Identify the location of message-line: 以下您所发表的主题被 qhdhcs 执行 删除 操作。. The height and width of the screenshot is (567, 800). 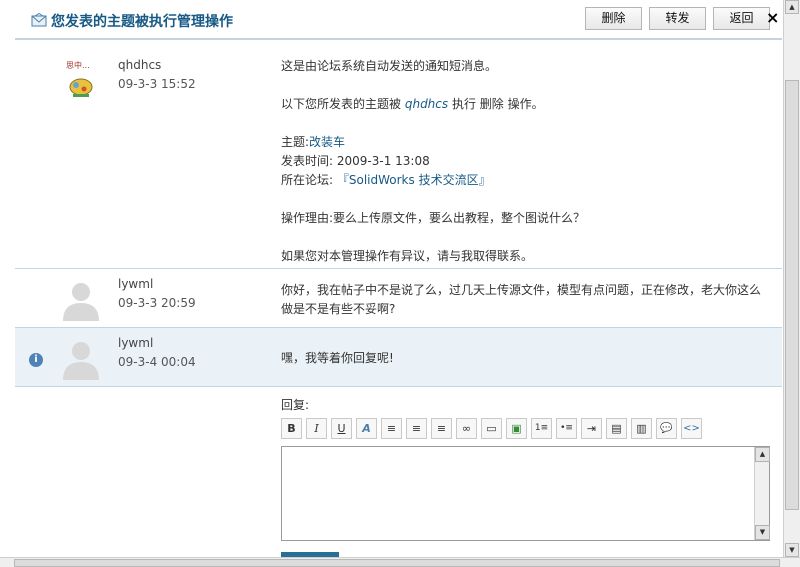
(412, 103).